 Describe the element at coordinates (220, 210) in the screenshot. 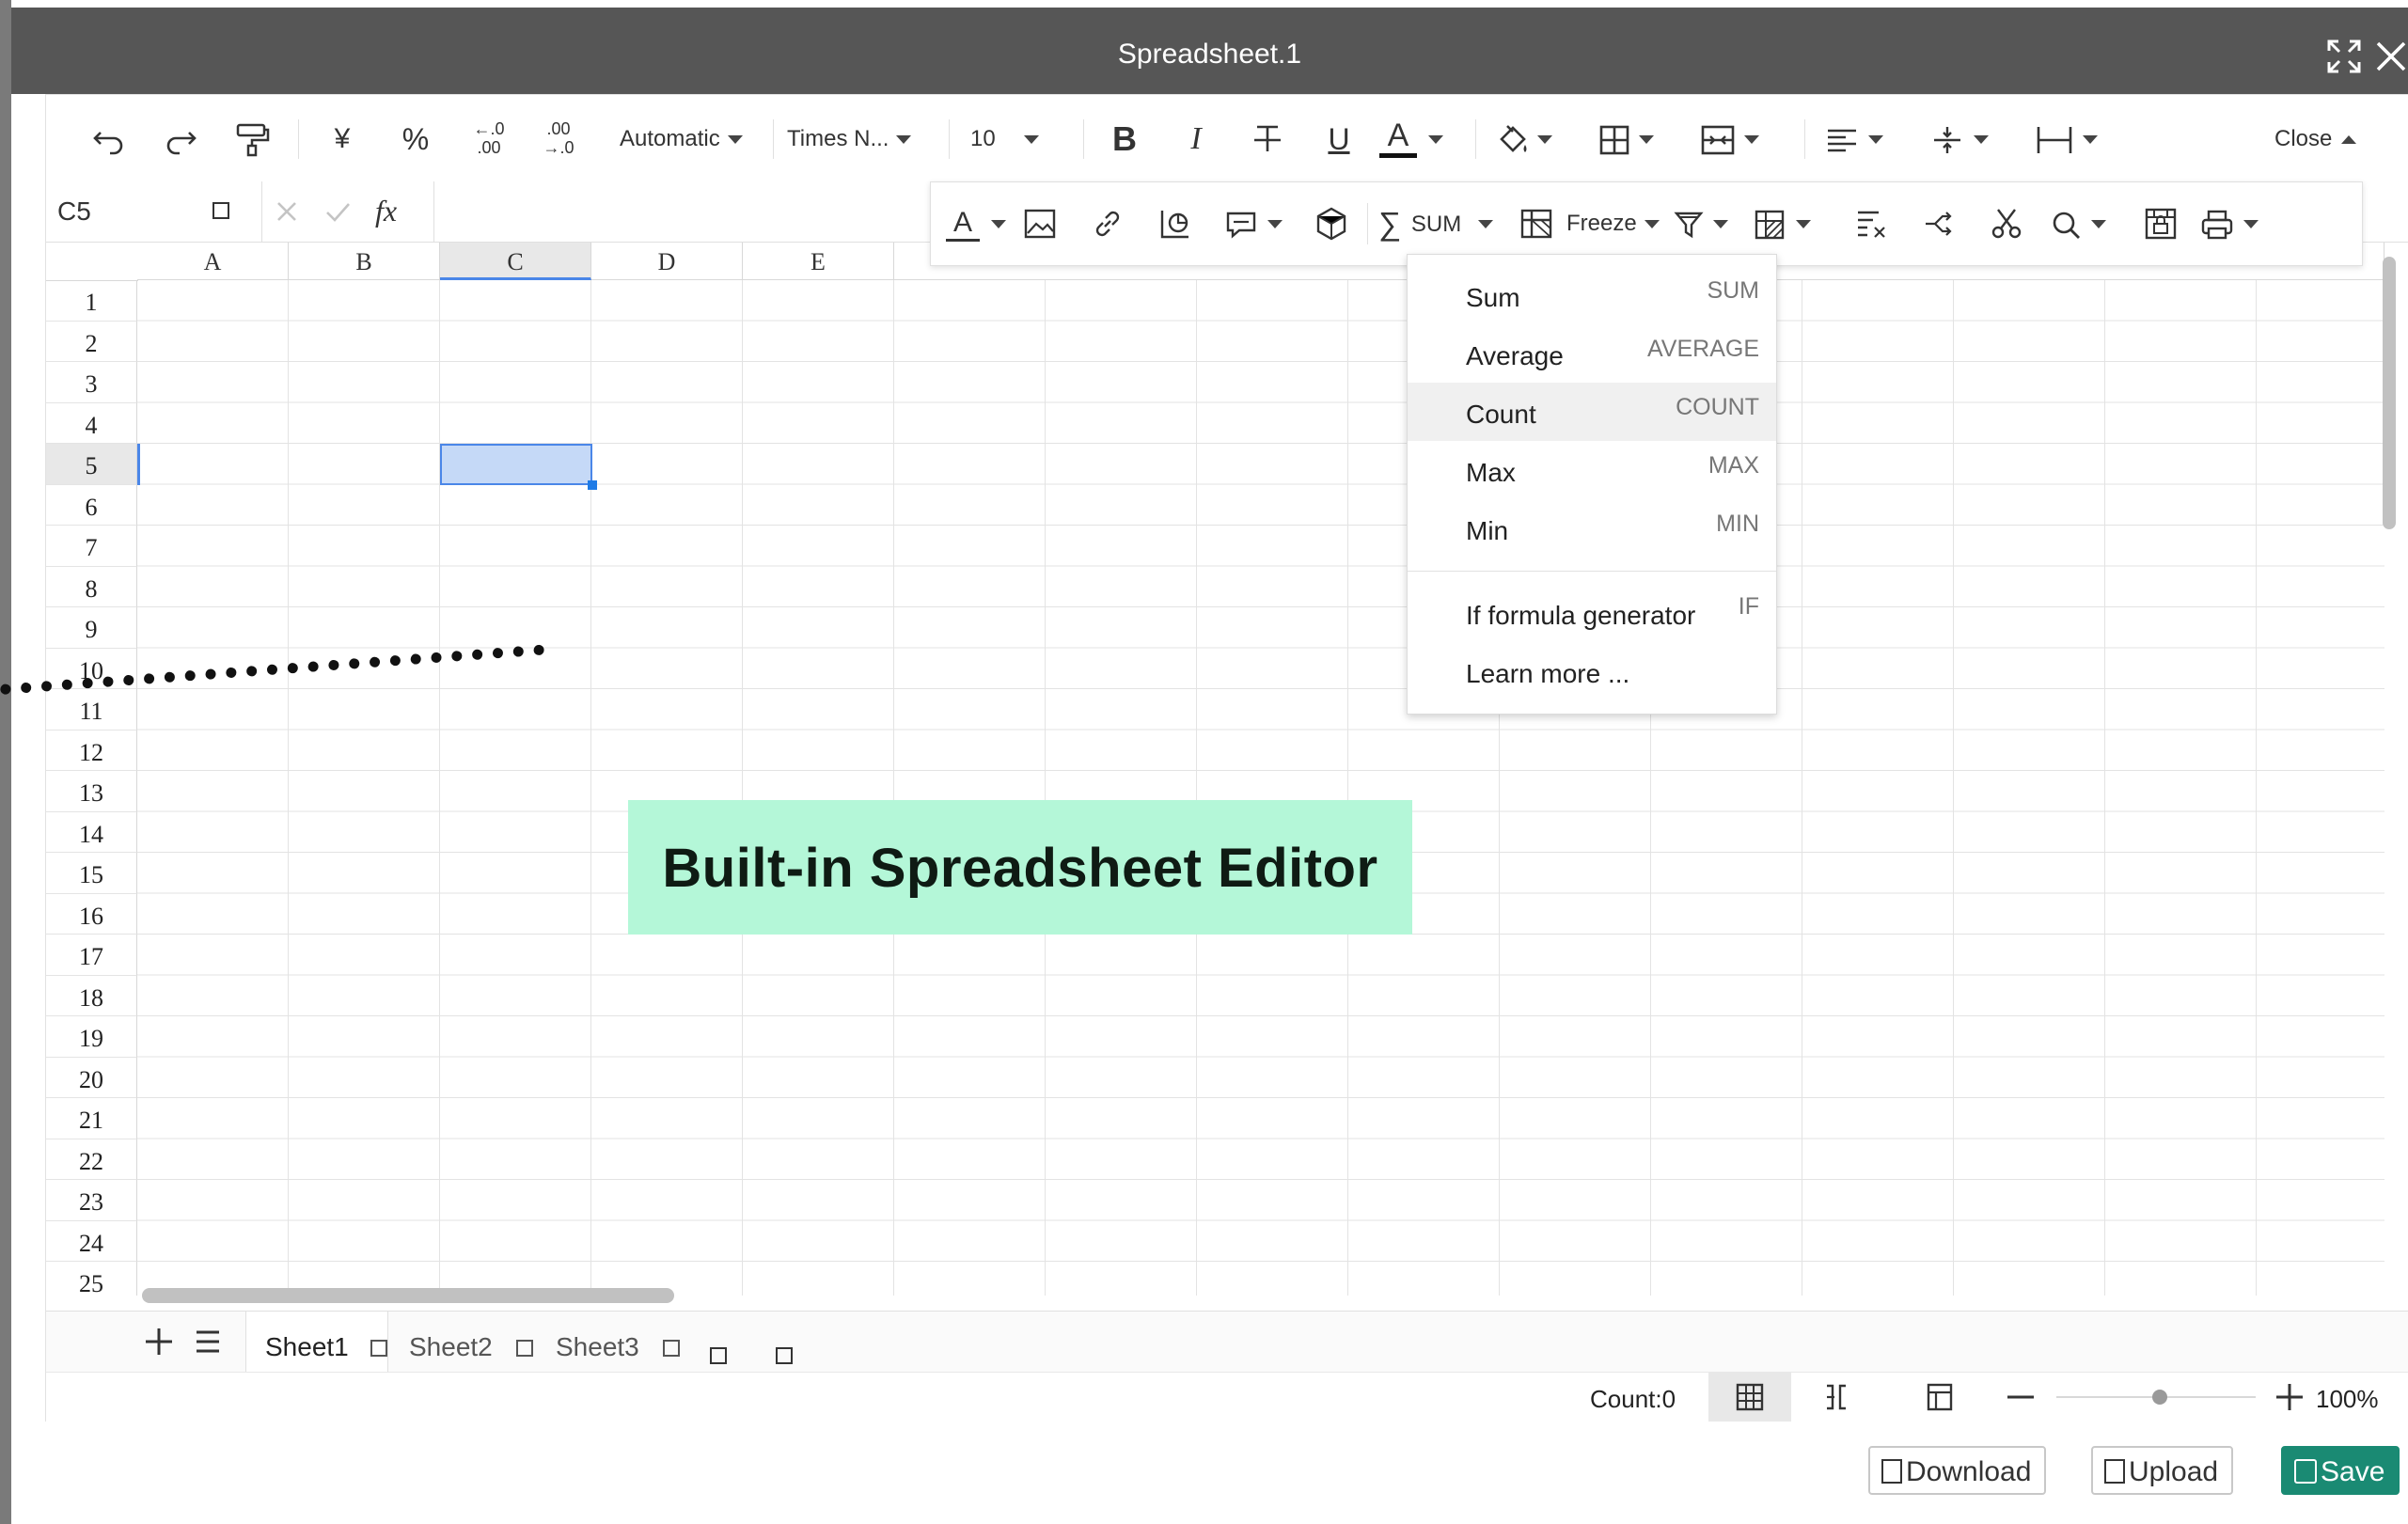

I see `name-box-dropdown-icon` at that location.